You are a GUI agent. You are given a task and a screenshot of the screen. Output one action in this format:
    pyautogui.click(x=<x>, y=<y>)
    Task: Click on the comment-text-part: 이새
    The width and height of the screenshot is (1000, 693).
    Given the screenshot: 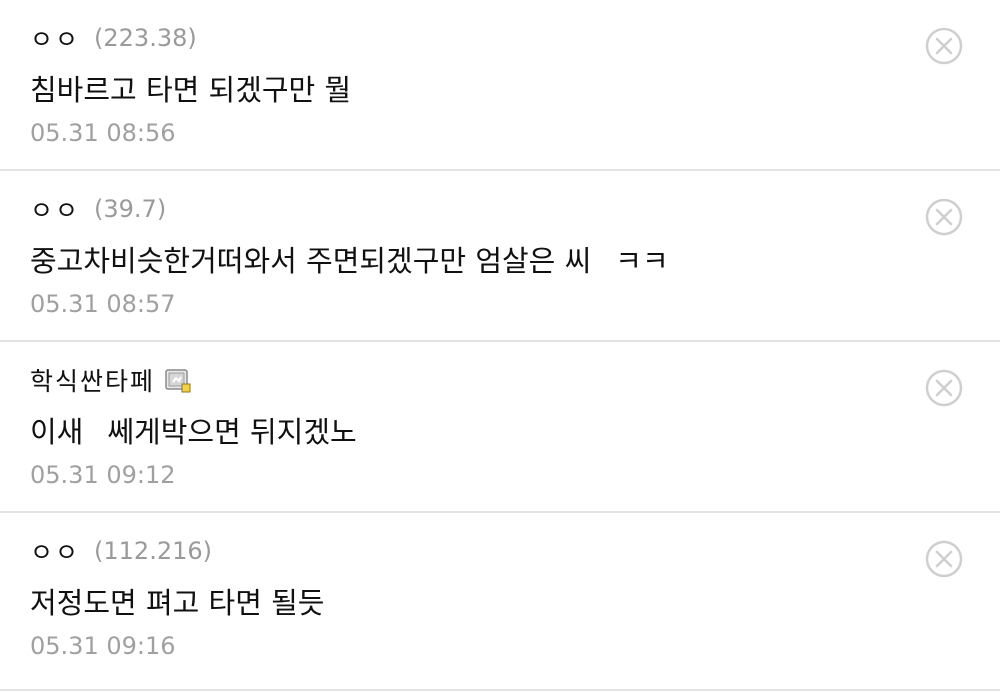 What is the action you would take?
    pyautogui.click(x=57, y=432)
    